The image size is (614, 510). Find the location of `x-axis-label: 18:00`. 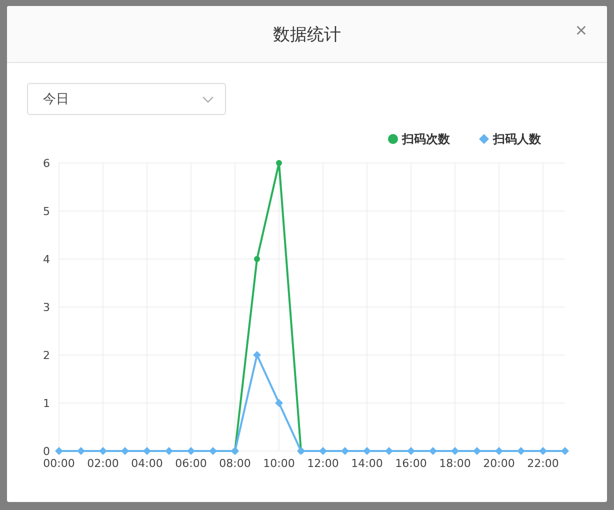

x-axis-label: 18:00 is located at coordinates (455, 463).